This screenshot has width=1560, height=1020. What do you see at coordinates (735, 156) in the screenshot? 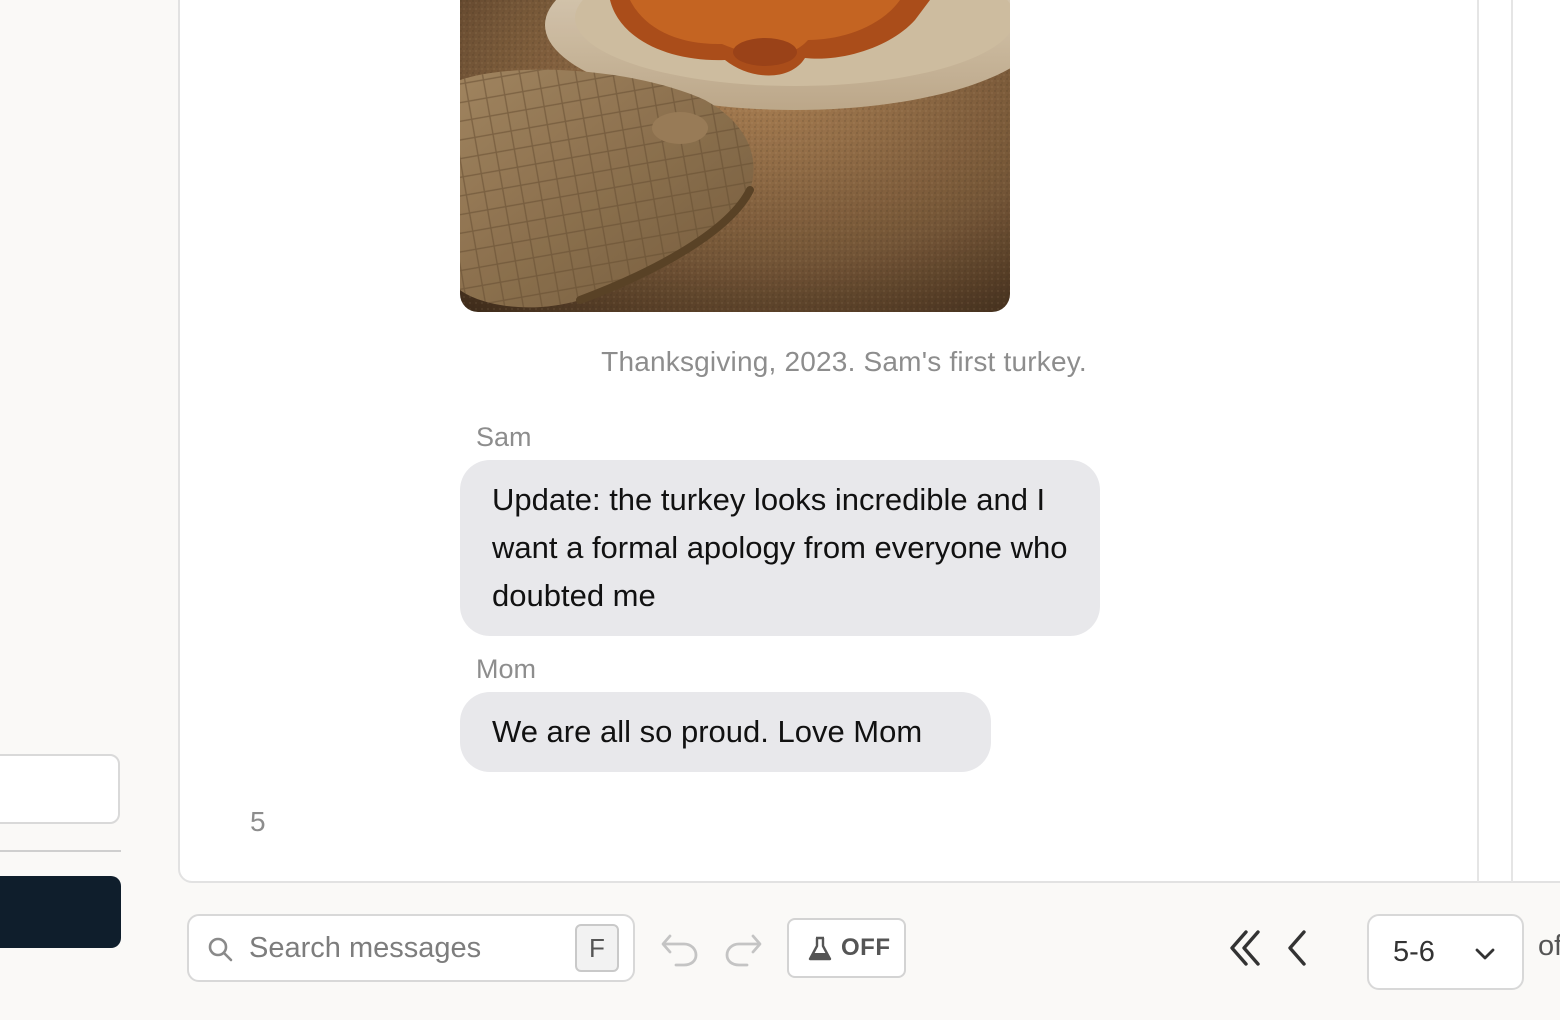
I see `turkey-photo` at bounding box center [735, 156].